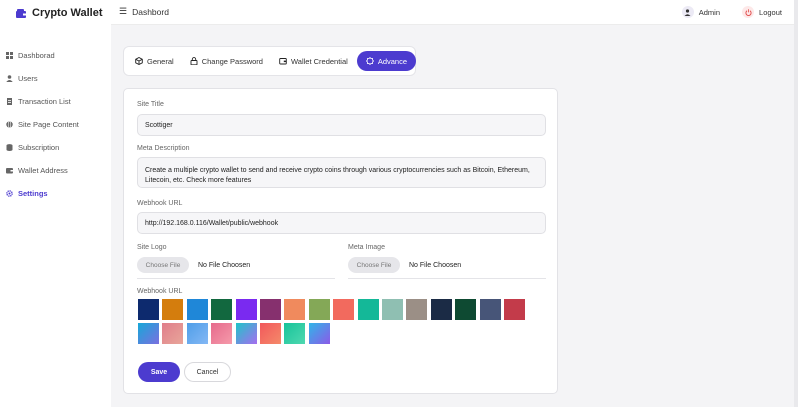  I want to click on sidebar-item-label: Users, so click(28, 78).